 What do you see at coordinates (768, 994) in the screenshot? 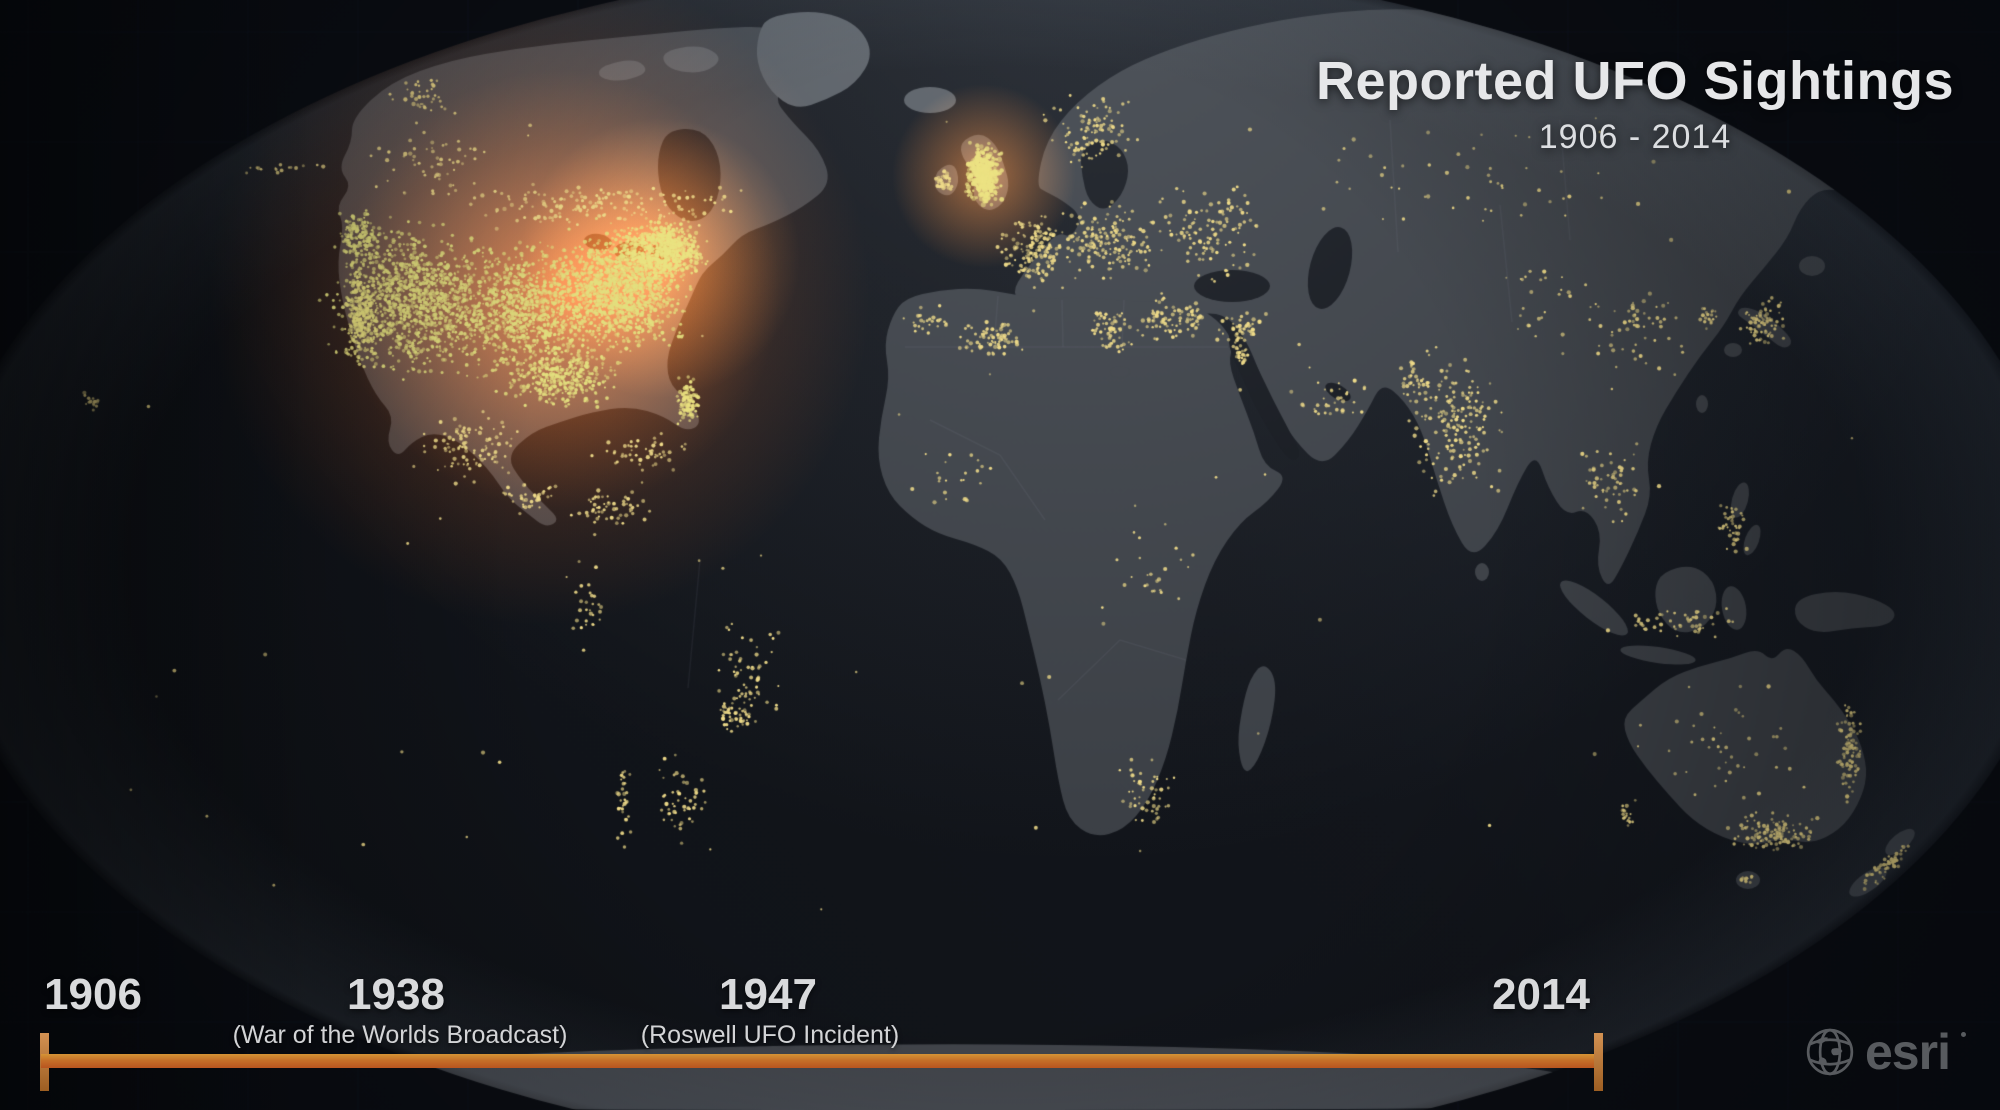
I see `timeline-year-1947: 1947` at bounding box center [768, 994].